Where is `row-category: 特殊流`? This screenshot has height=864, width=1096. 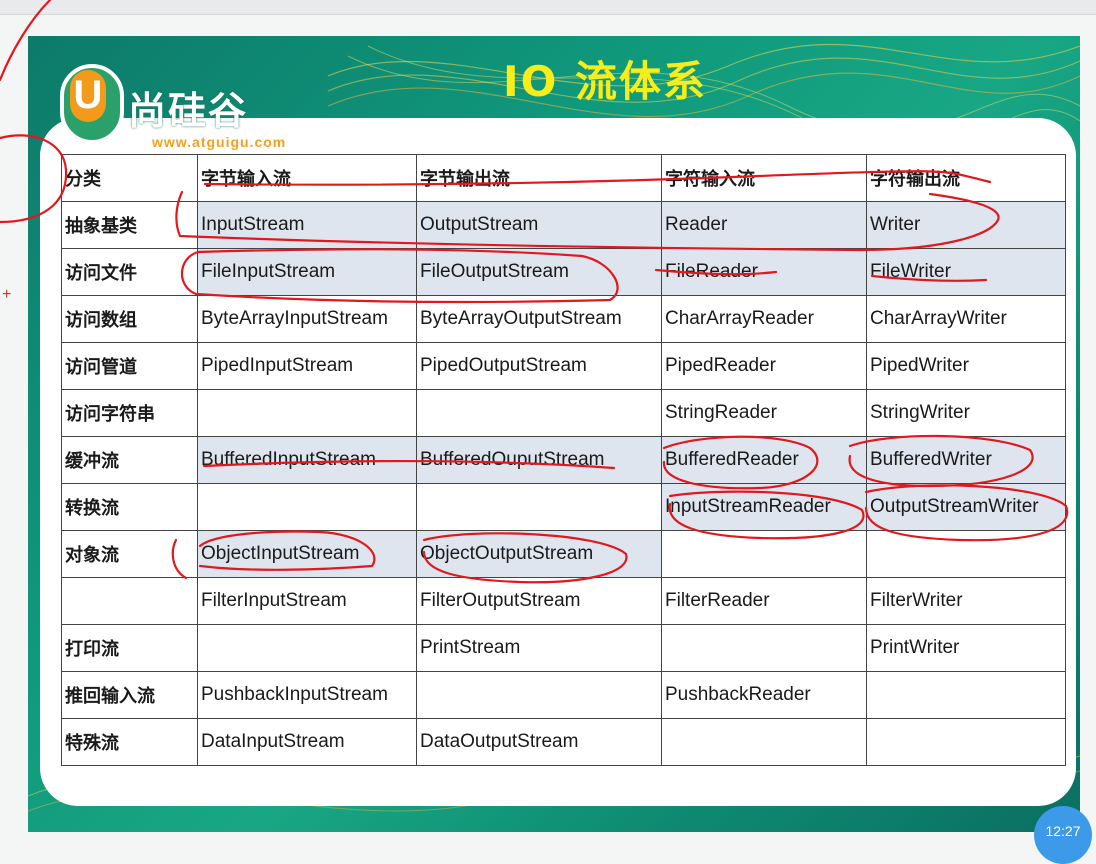
row-category: 特殊流 is located at coordinates (129, 742).